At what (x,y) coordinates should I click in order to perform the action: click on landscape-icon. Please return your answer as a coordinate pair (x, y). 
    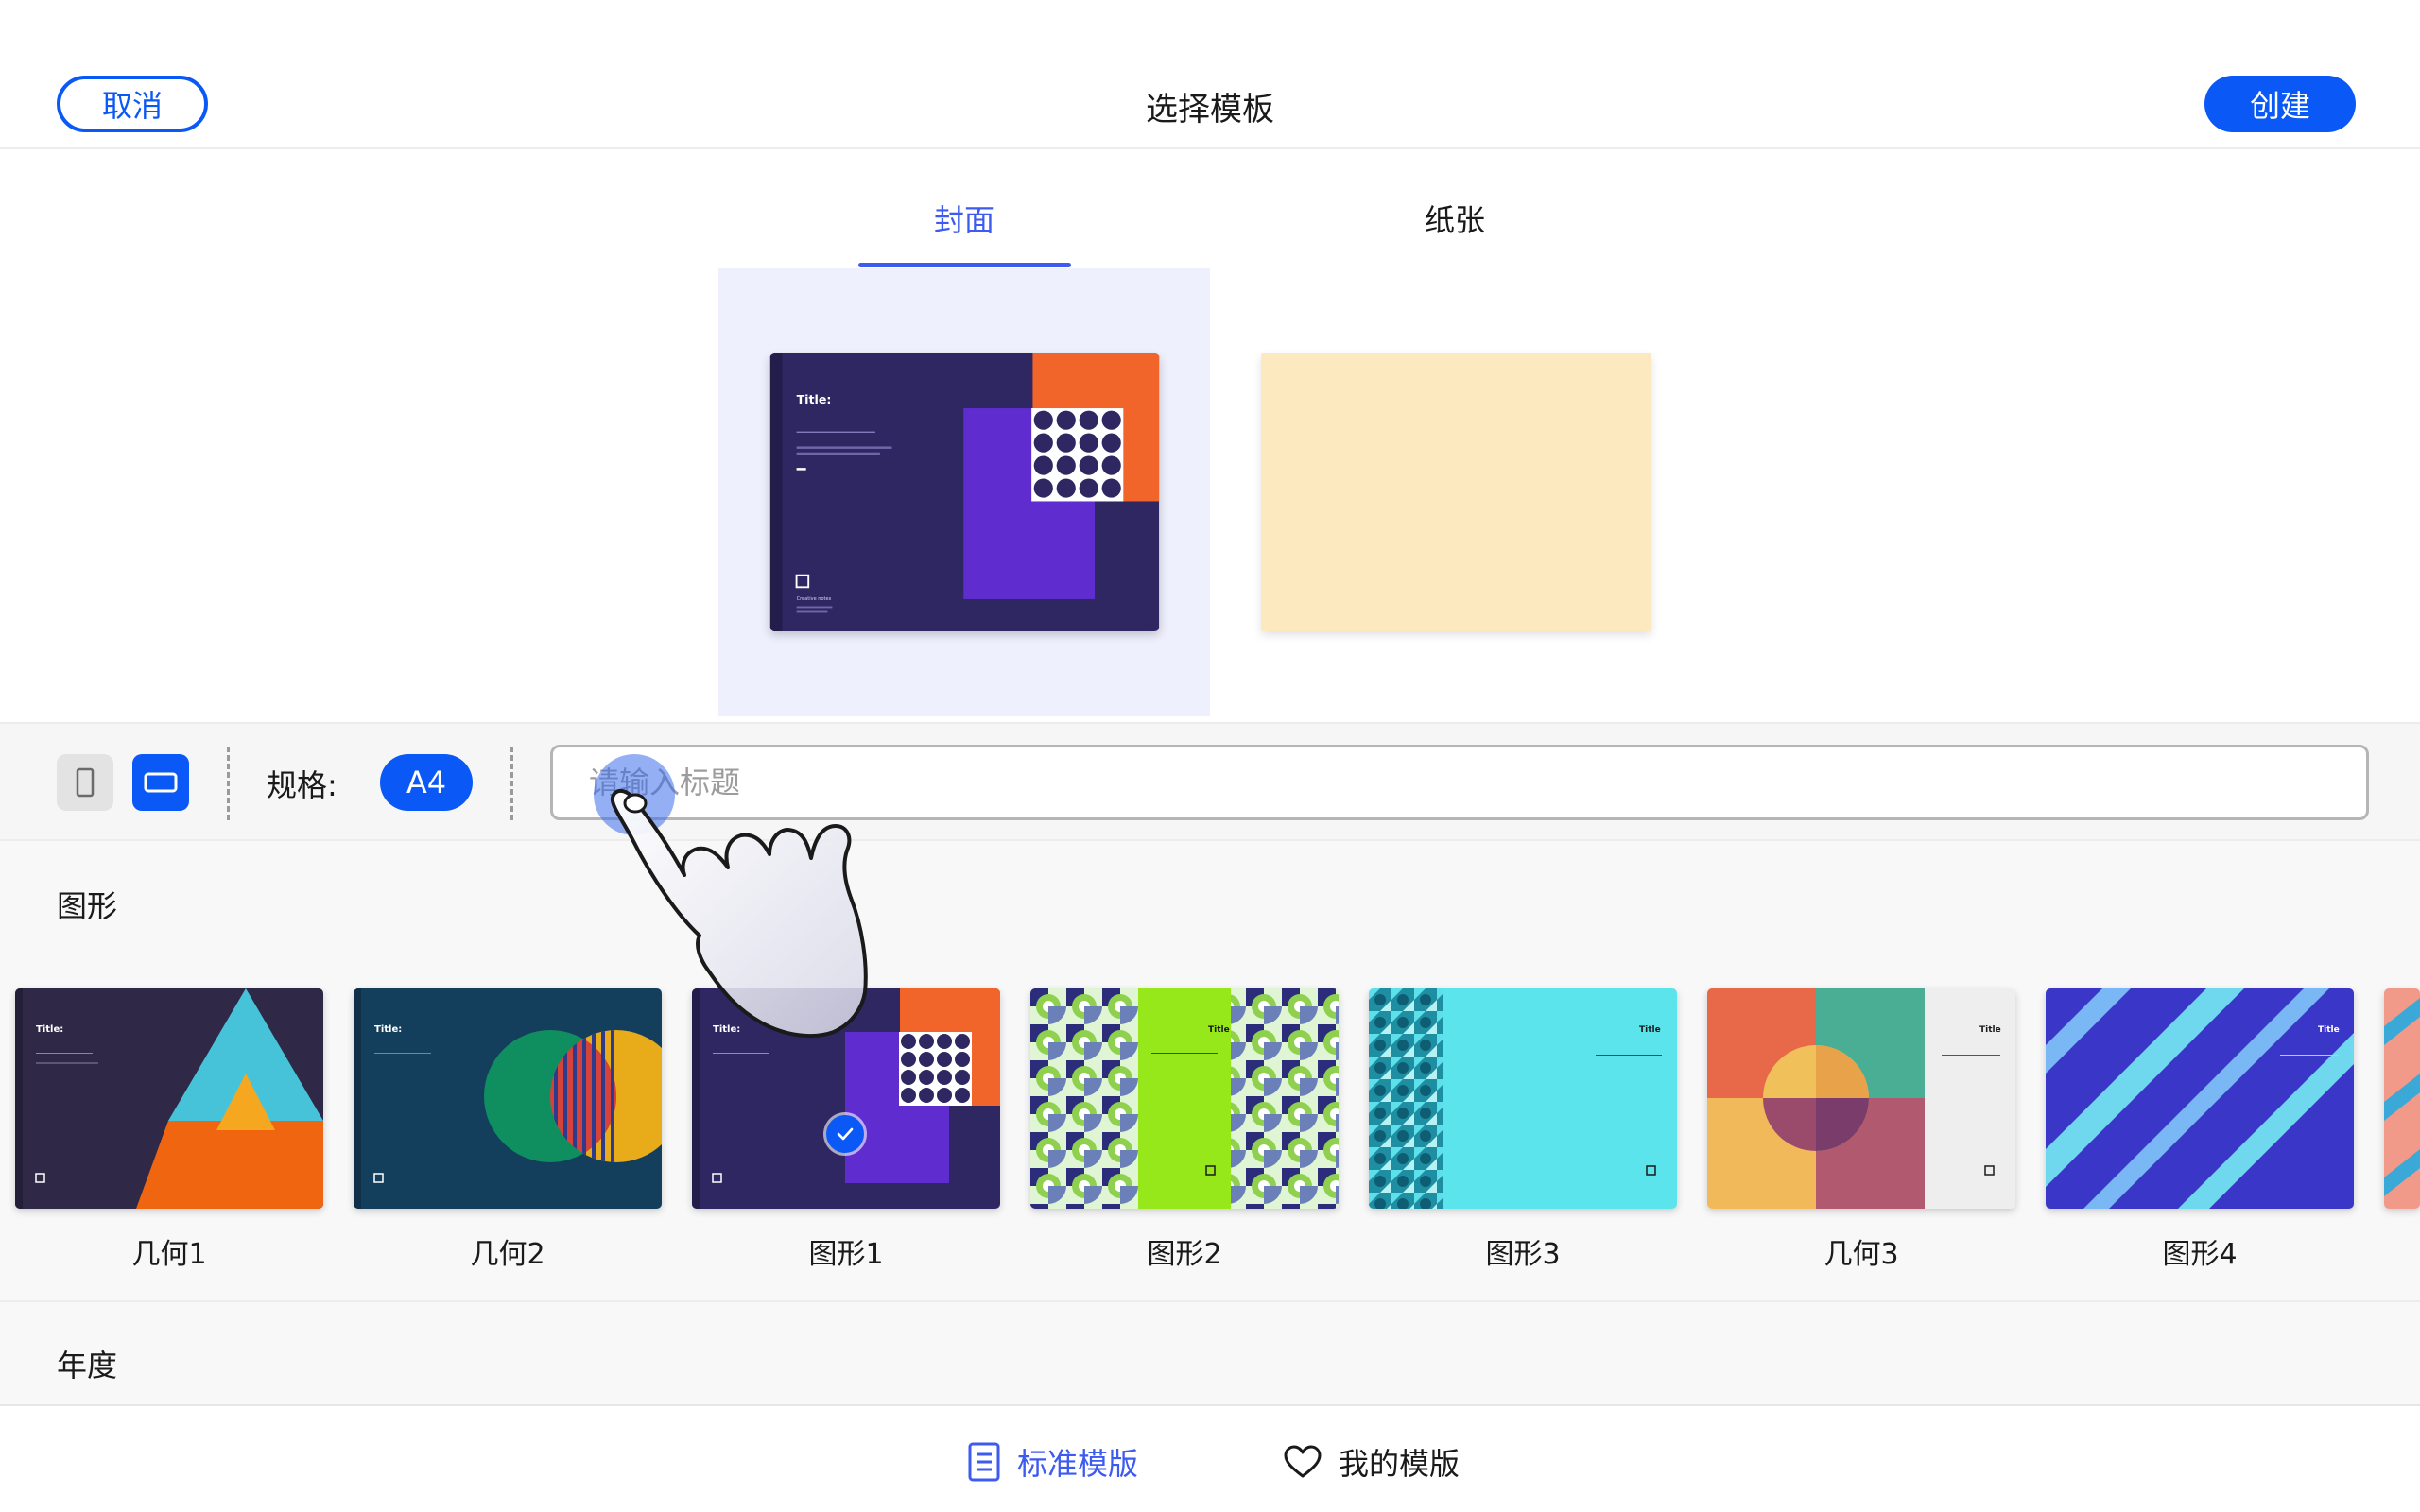
    Looking at the image, I should click on (161, 782).